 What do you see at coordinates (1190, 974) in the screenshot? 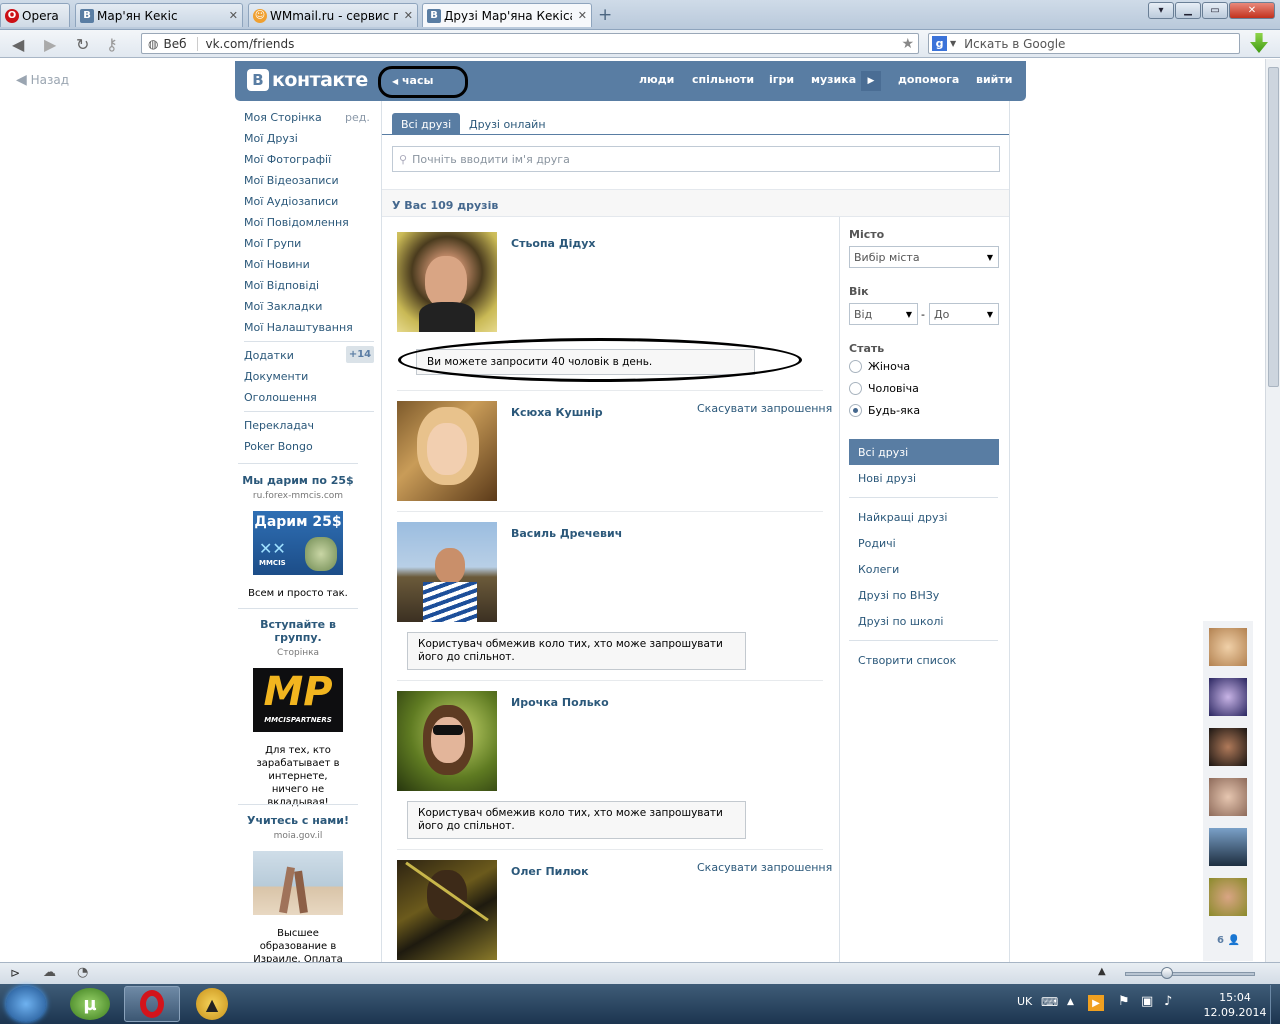
I see `zoom-slider` at bounding box center [1190, 974].